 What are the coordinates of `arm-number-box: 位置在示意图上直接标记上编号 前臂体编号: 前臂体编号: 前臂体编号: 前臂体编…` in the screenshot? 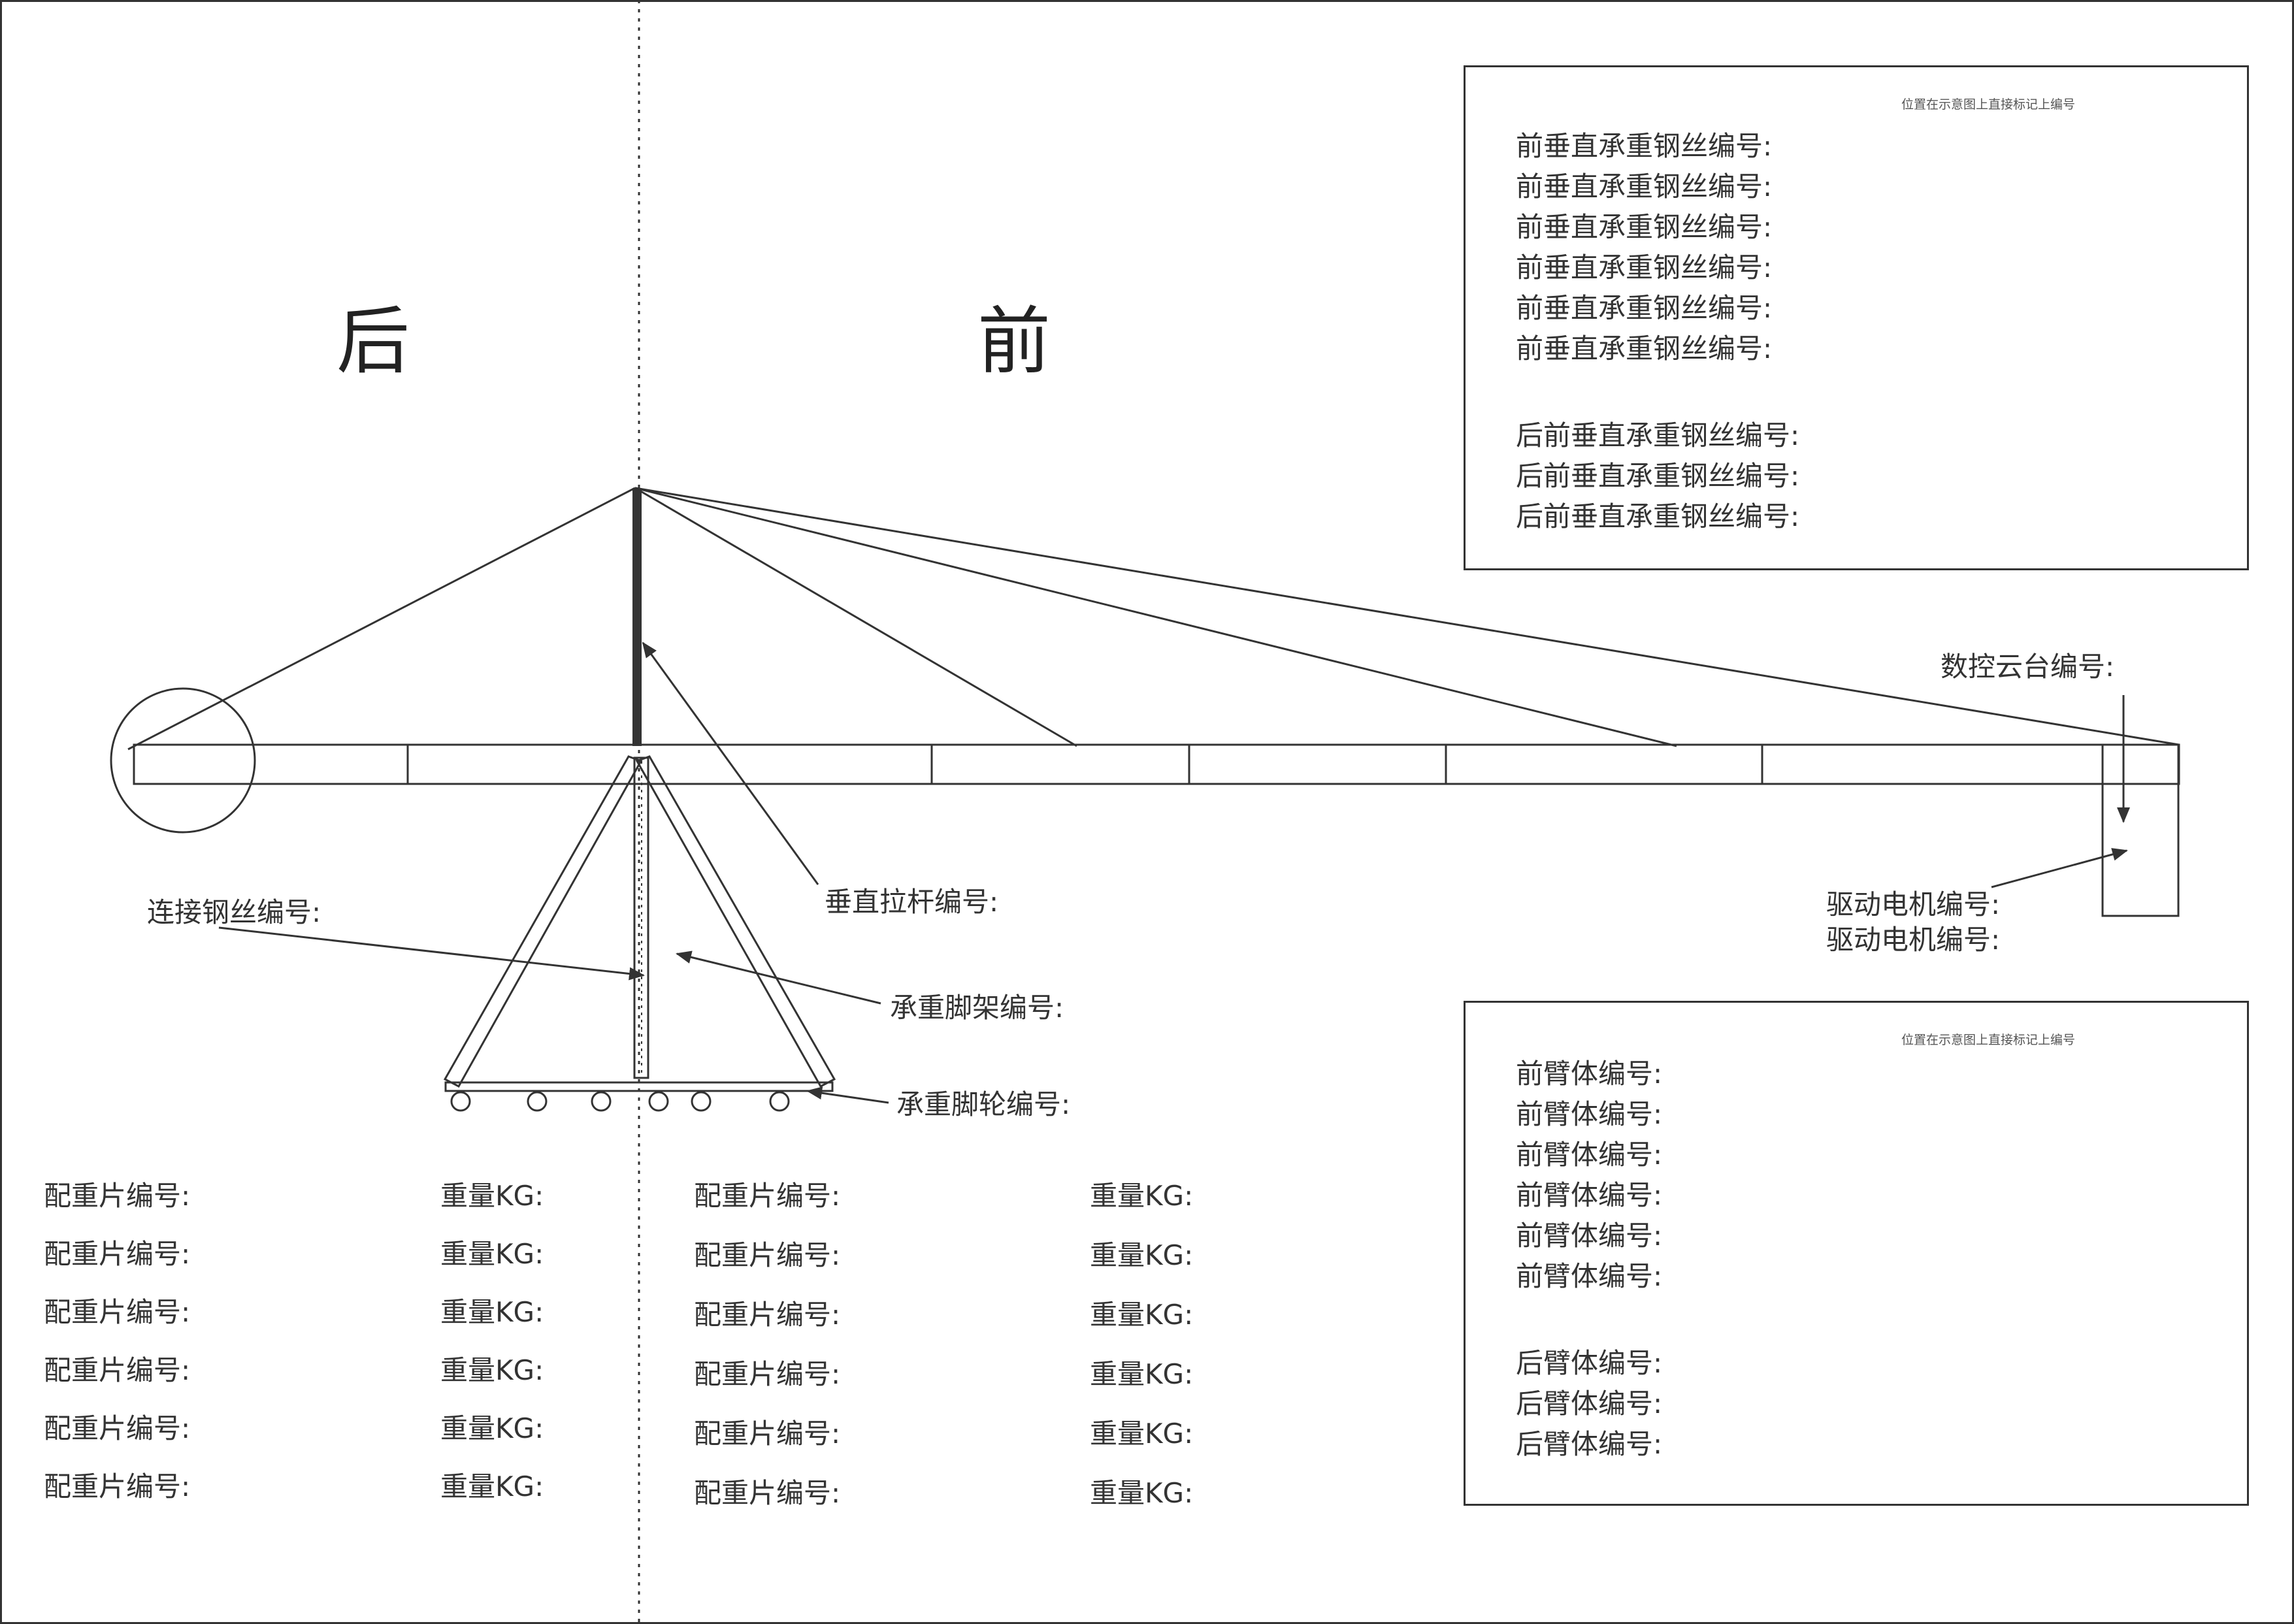 It's located at (1857, 1253).